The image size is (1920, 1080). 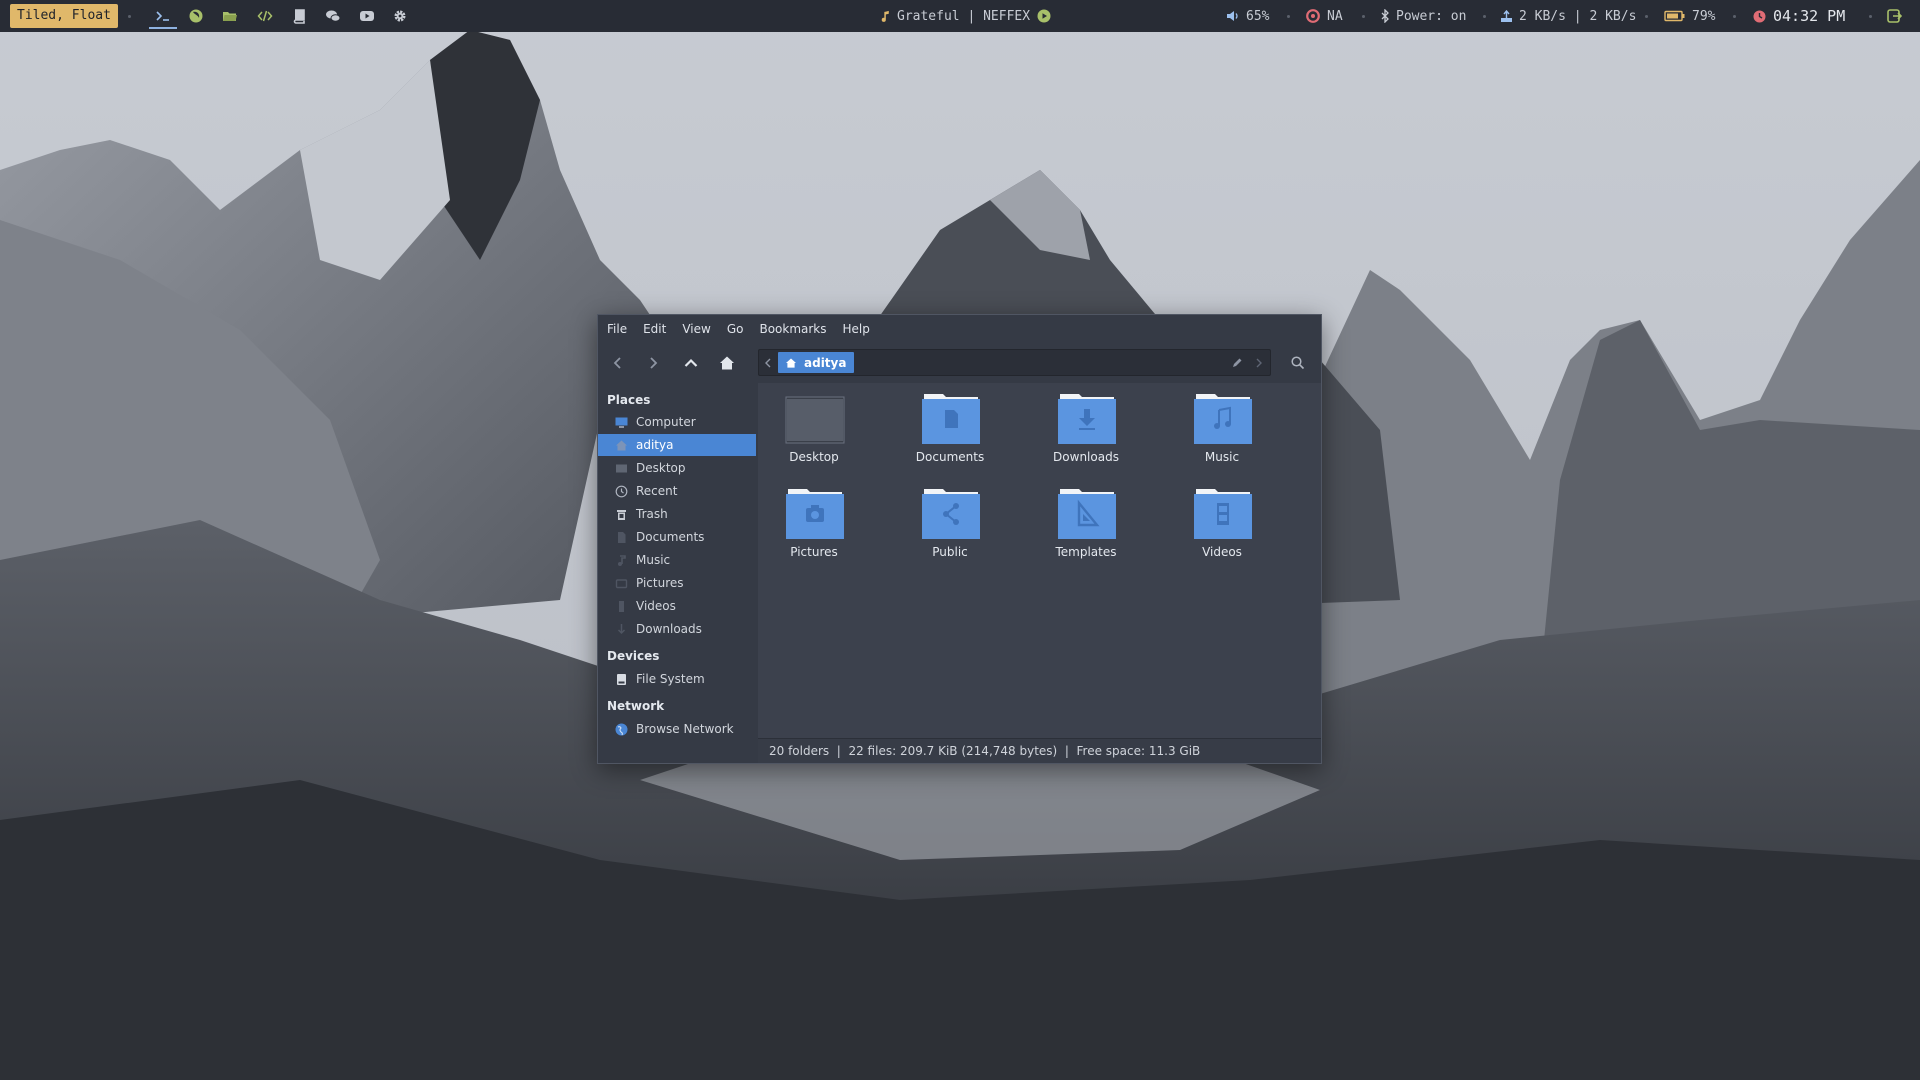 I want to click on documents-folder-icon, so click(x=951, y=419).